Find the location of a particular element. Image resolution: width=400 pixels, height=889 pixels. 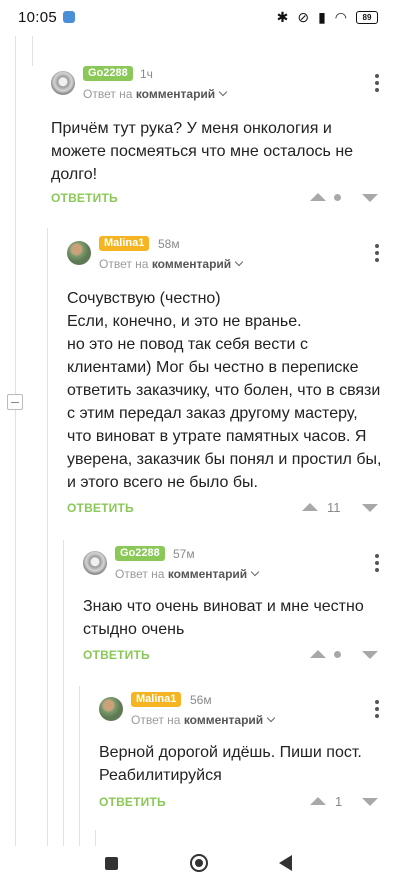

comment-time: 57м is located at coordinates (184, 554).